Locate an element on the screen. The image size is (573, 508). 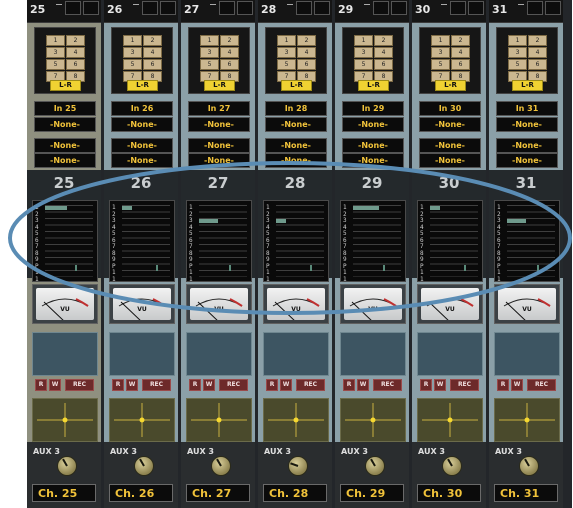
input-source-field: In 28 is located at coordinates (296, 108).